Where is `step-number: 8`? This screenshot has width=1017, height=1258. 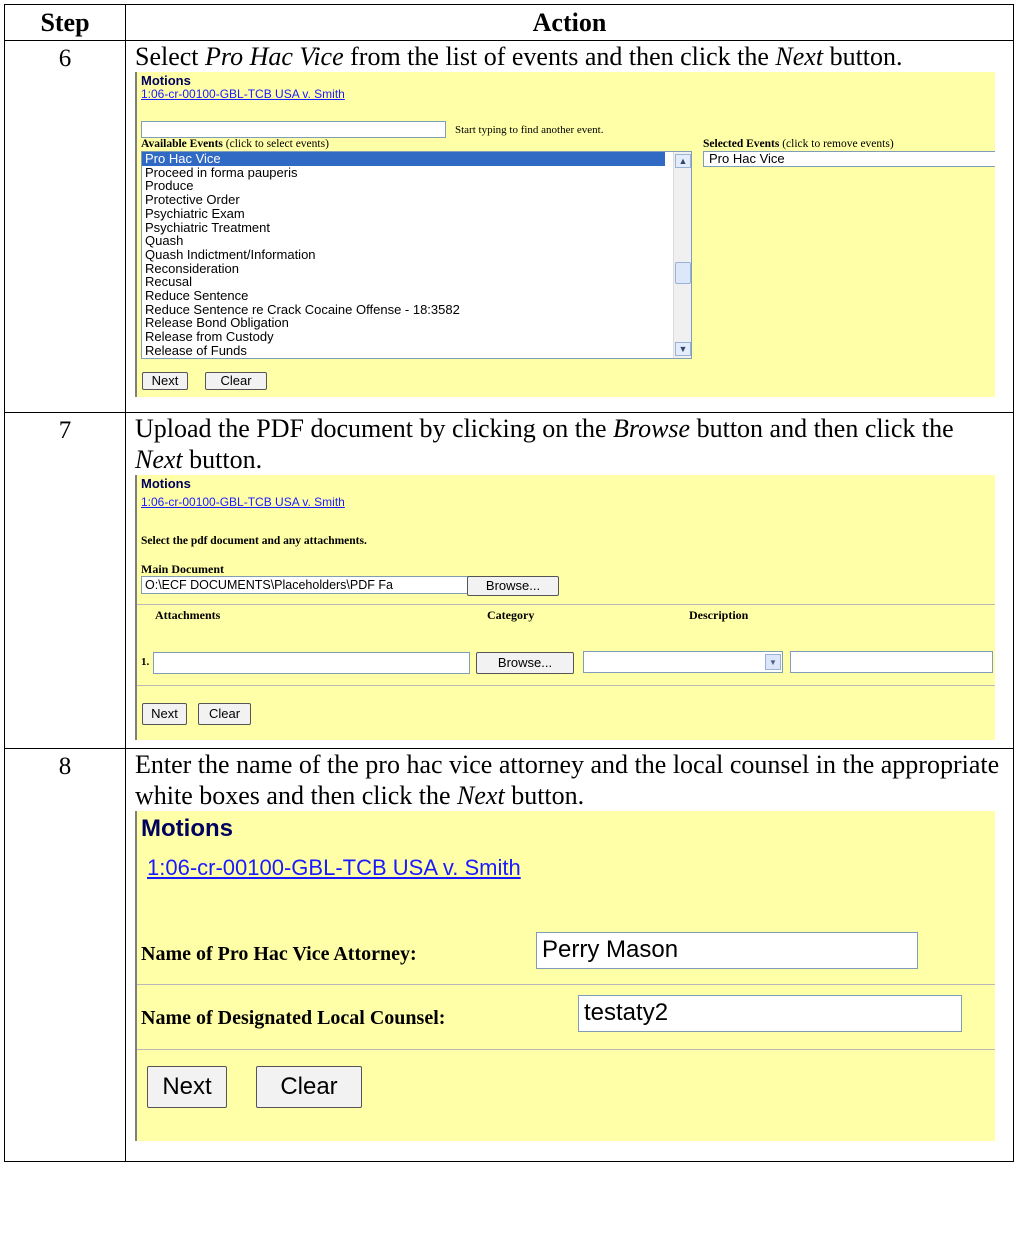
step-number: 8 is located at coordinates (65, 955).